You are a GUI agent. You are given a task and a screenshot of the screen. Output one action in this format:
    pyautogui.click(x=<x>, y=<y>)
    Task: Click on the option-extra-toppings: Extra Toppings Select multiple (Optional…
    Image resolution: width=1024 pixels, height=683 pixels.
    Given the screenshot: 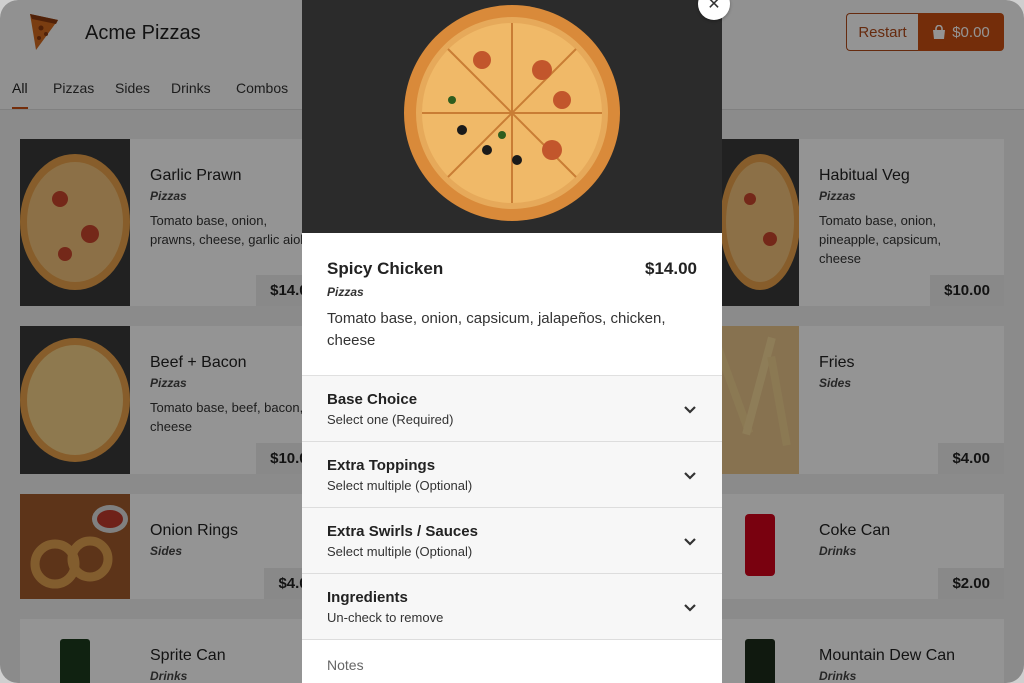 What is the action you would take?
    pyautogui.click(x=512, y=475)
    